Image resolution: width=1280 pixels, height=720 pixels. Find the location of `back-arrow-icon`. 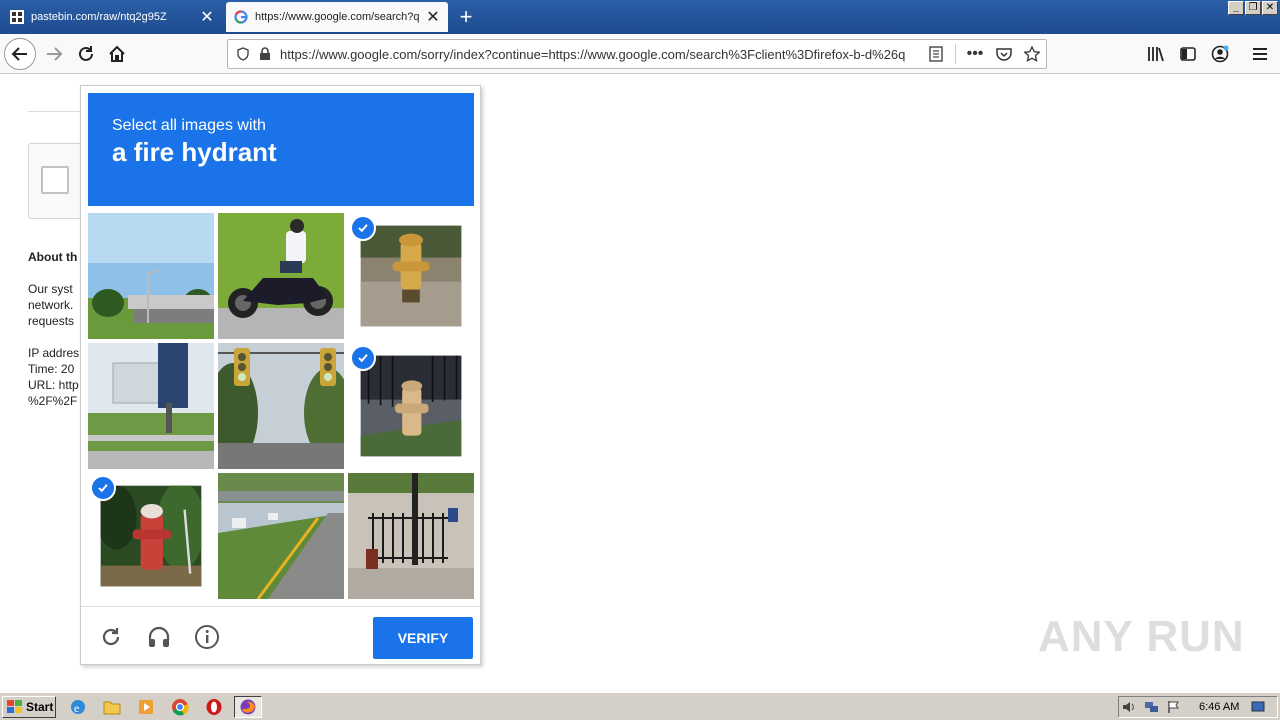

back-arrow-icon is located at coordinates (19, 54).